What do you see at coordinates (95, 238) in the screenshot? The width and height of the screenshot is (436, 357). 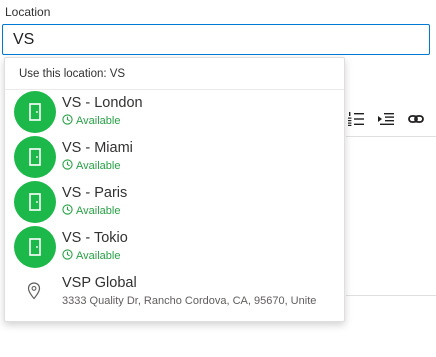 I see `room-name: VS - Tokio` at bounding box center [95, 238].